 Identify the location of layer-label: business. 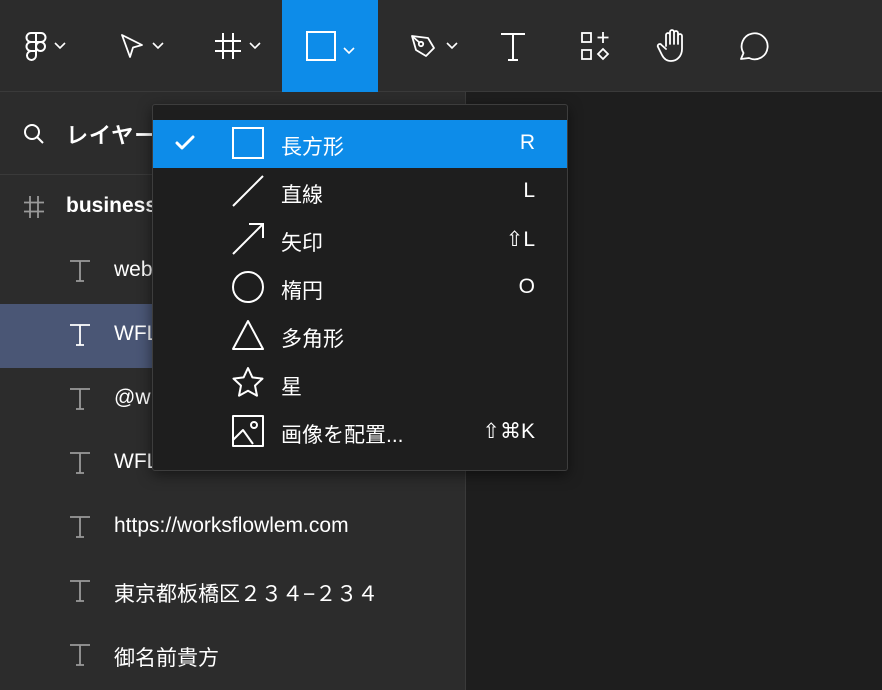
(112, 205).